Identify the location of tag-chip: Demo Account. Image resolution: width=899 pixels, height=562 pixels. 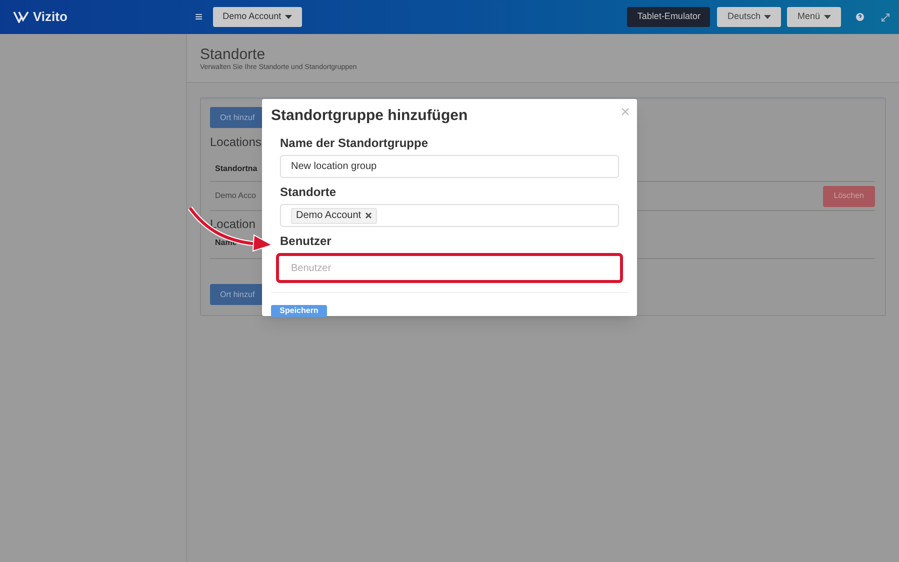
(334, 216).